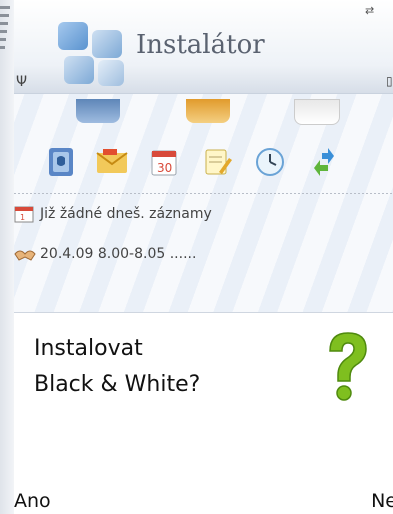 Image resolution: width=393 pixels, height=514 pixels. I want to click on agenda-line-no-entries: 1 Již žádné dneš. záznamy, so click(203, 217).